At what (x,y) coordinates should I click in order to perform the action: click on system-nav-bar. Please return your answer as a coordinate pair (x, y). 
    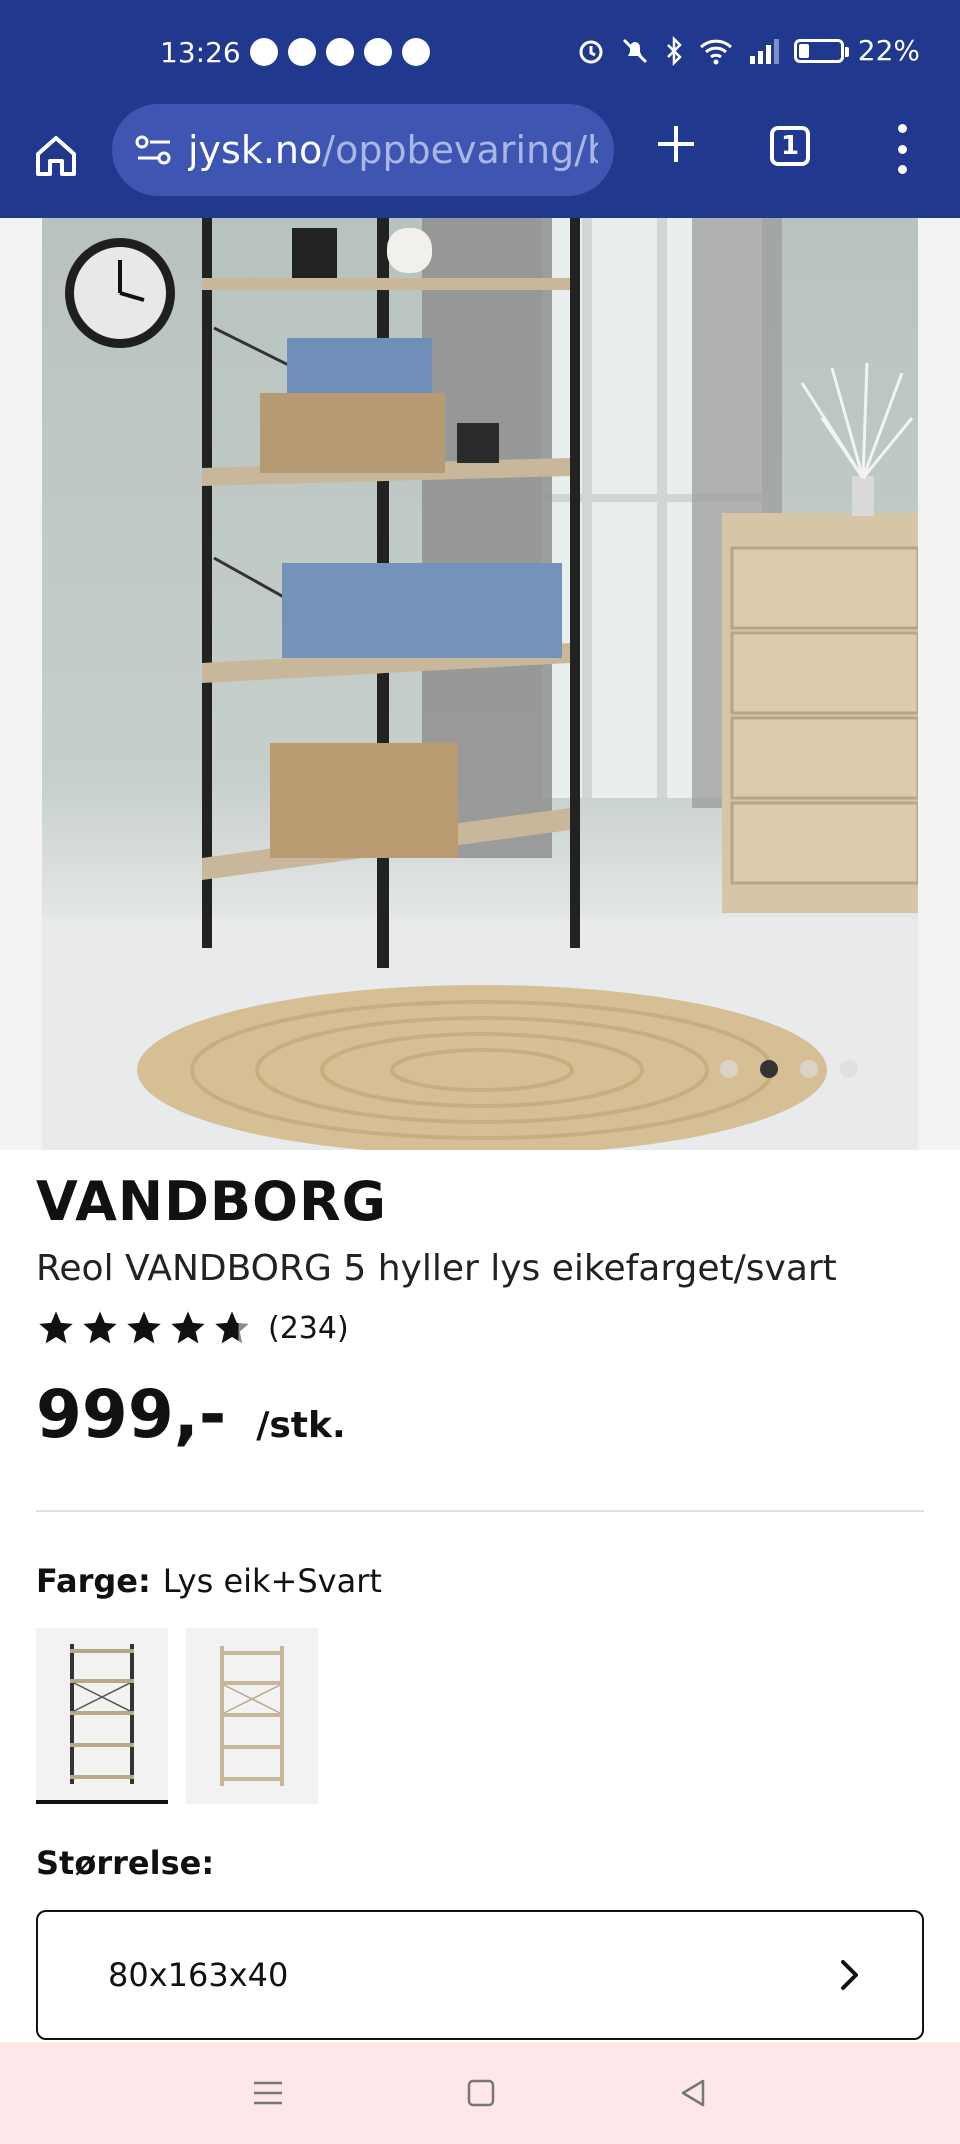
    Looking at the image, I should click on (480, 2093).